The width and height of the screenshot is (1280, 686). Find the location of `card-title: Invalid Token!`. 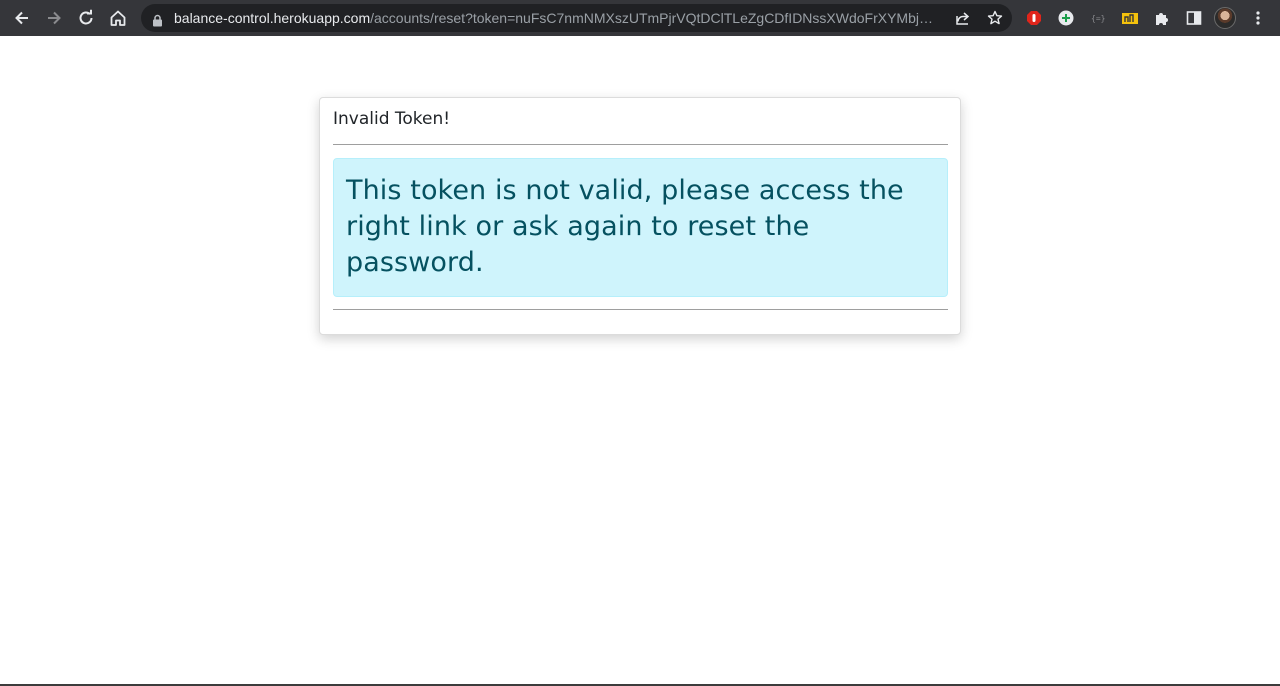

card-title: Invalid Token! is located at coordinates (392, 119).